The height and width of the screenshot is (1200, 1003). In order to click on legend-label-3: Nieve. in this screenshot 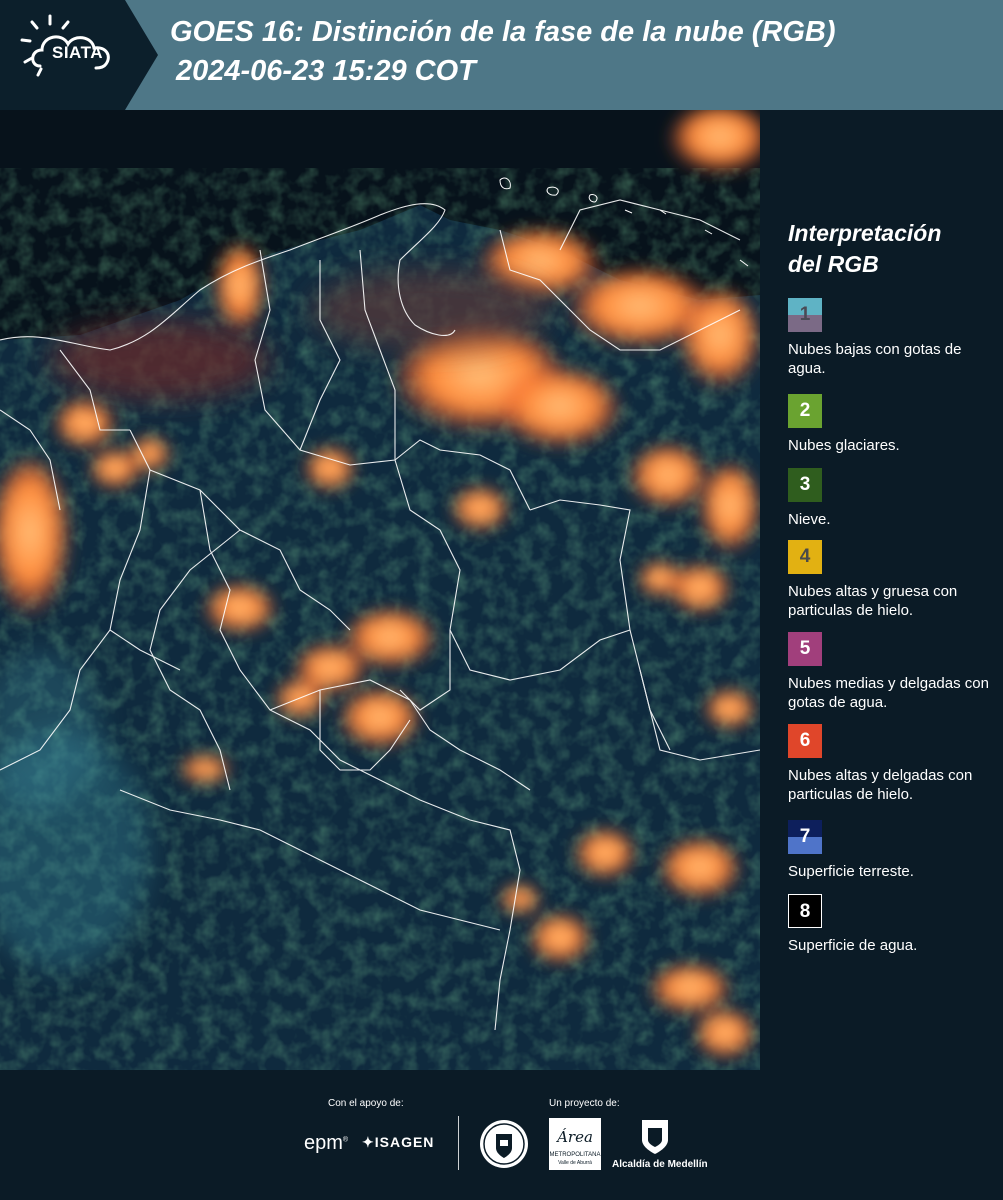, I will do `click(809, 519)`.